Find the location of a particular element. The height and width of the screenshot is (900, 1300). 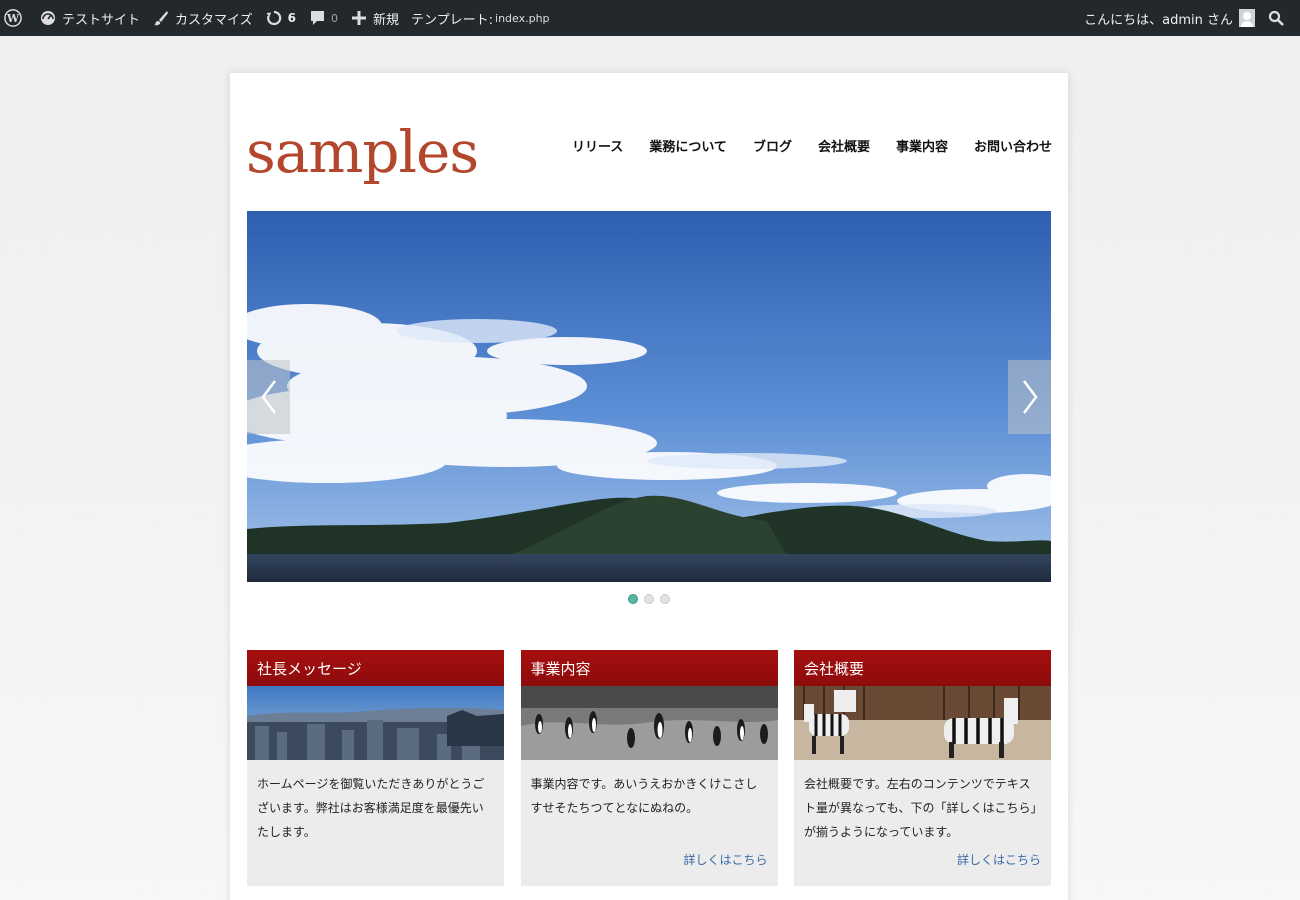

customize-link: カスタマイズ is located at coordinates (202, 18).